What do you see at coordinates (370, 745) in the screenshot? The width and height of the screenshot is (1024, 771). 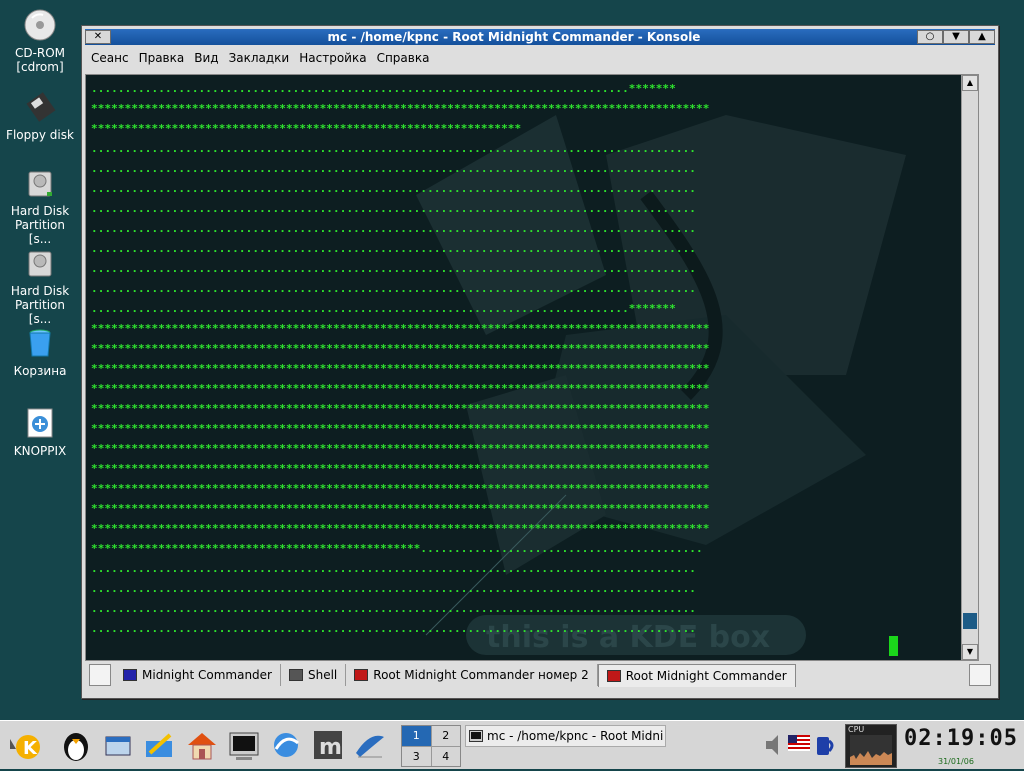 I see `openoffice-icon` at bounding box center [370, 745].